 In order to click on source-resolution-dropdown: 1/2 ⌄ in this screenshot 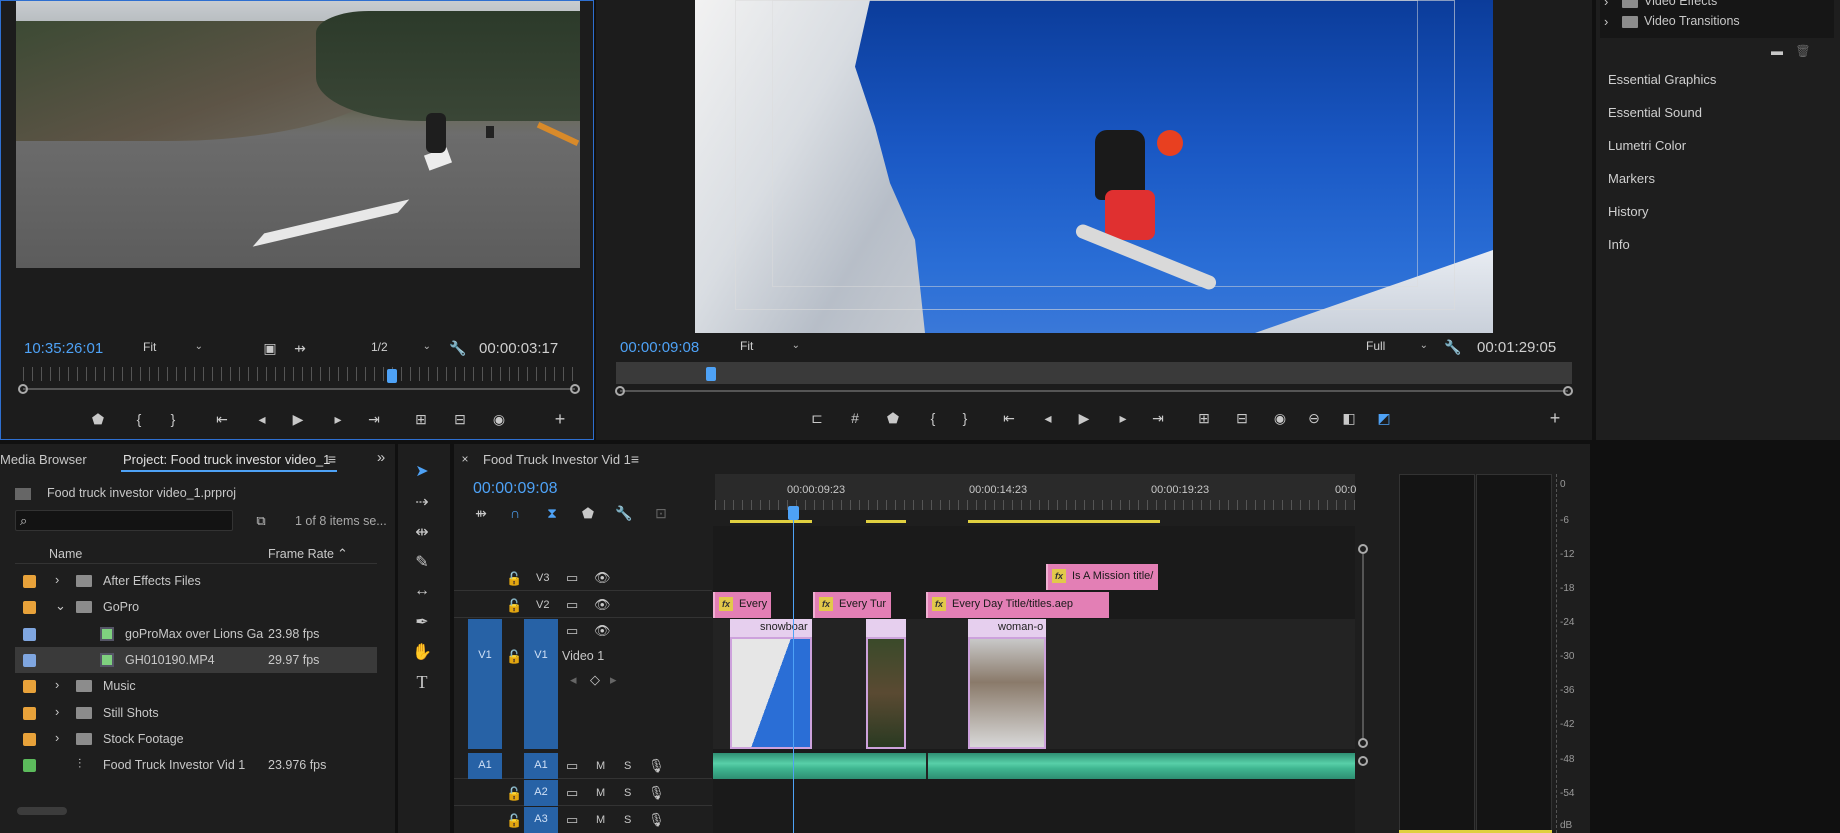, I will do `click(400, 348)`.